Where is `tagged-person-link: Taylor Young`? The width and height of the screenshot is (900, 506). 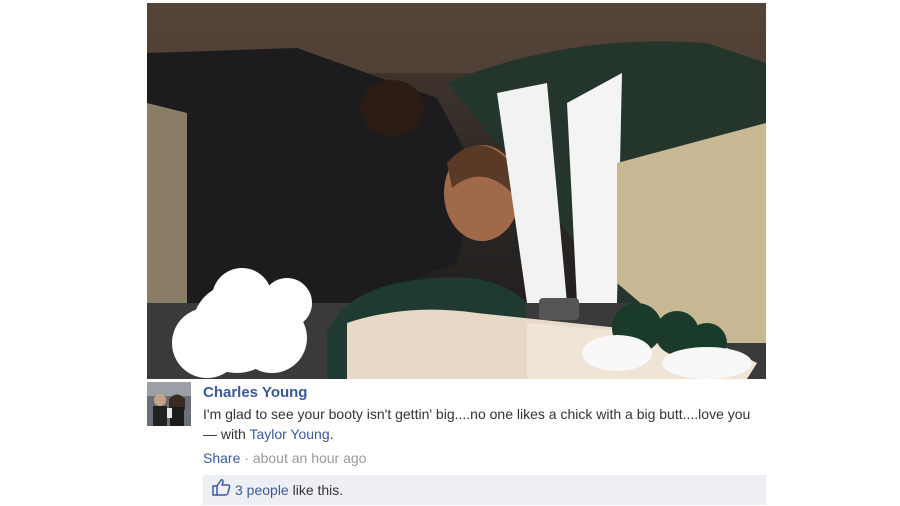 tagged-person-link: Taylor Young is located at coordinates (289, 434).